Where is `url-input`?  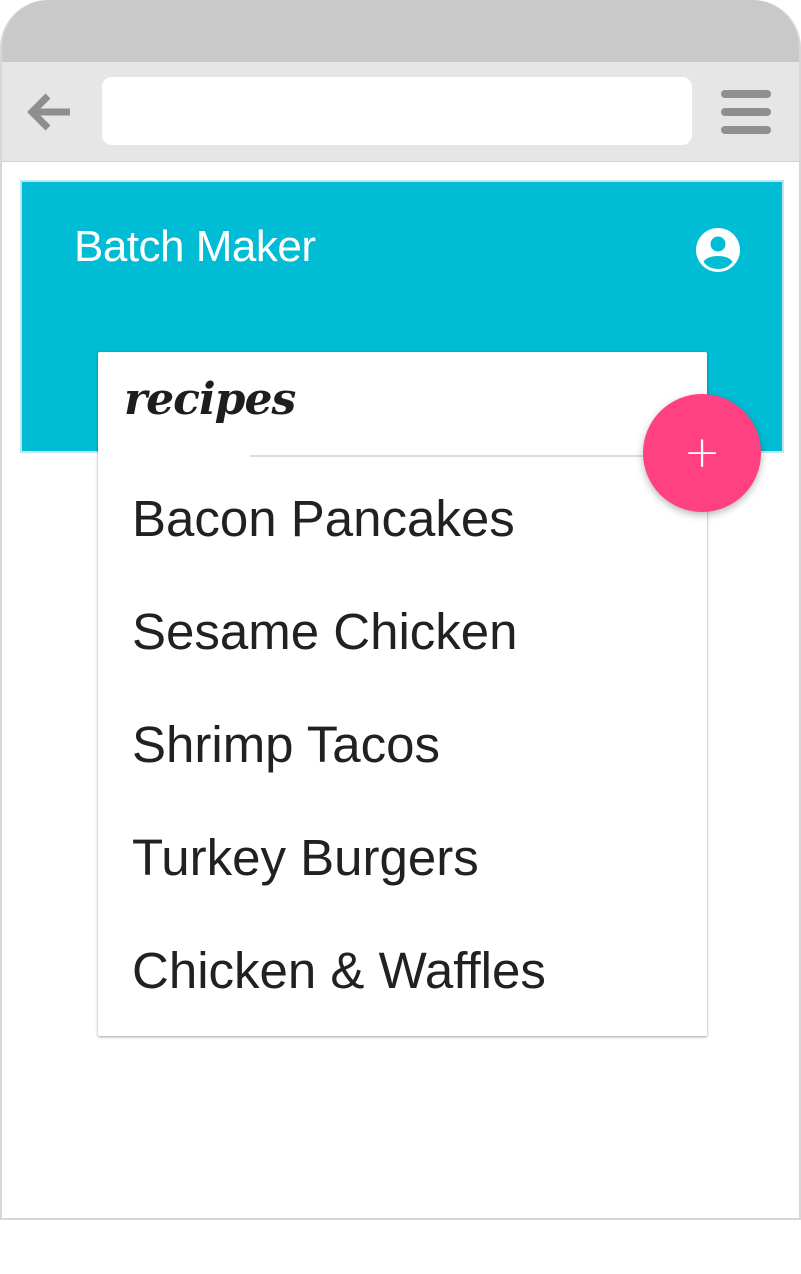
url-input is located at coordinates (397, 111).